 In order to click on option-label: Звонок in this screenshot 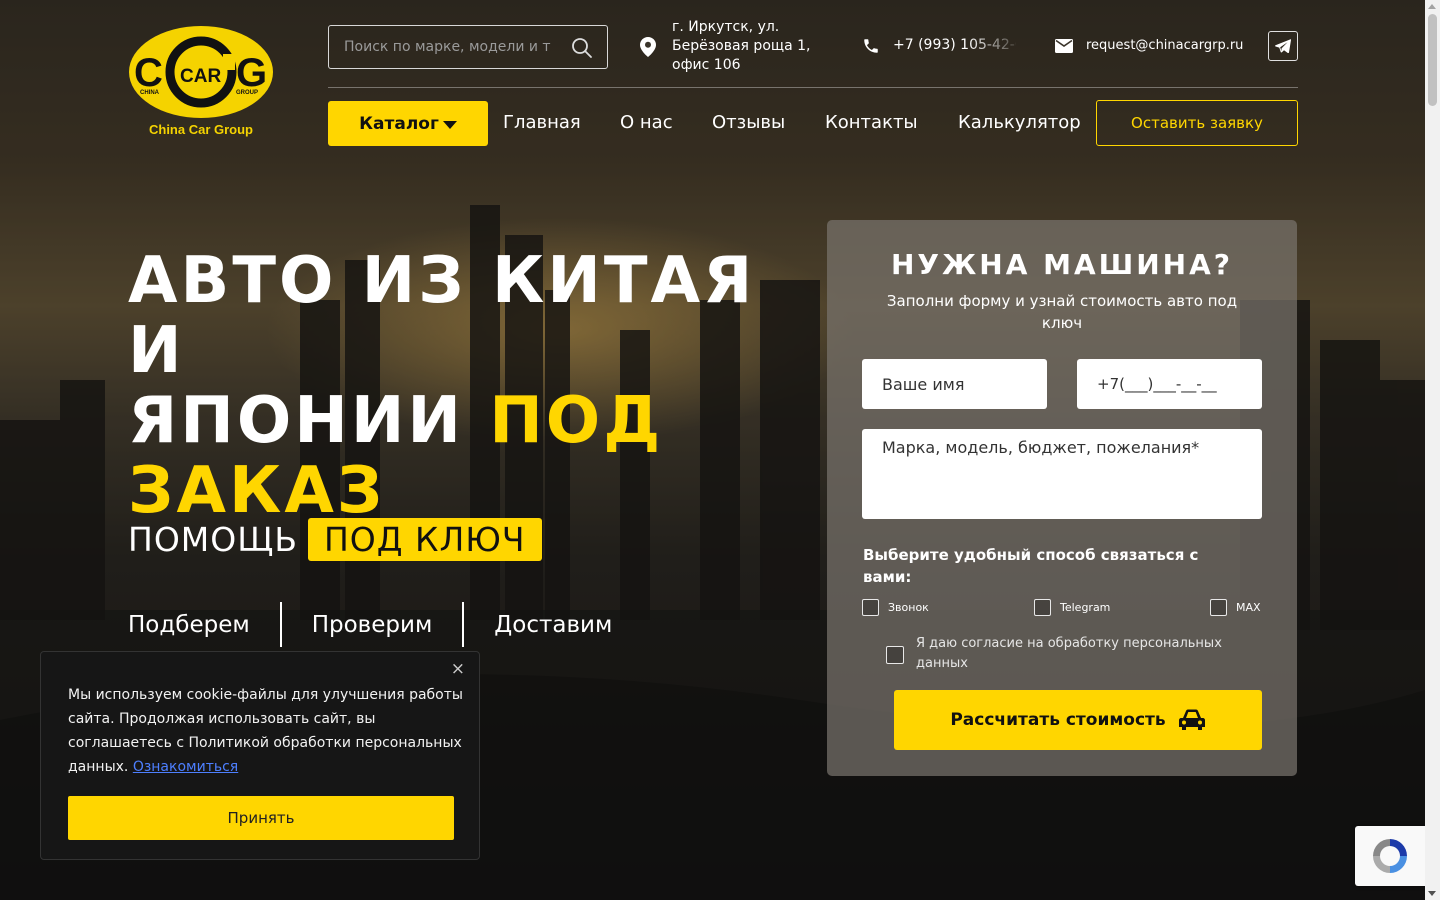, I will do `click(908, 607)`.